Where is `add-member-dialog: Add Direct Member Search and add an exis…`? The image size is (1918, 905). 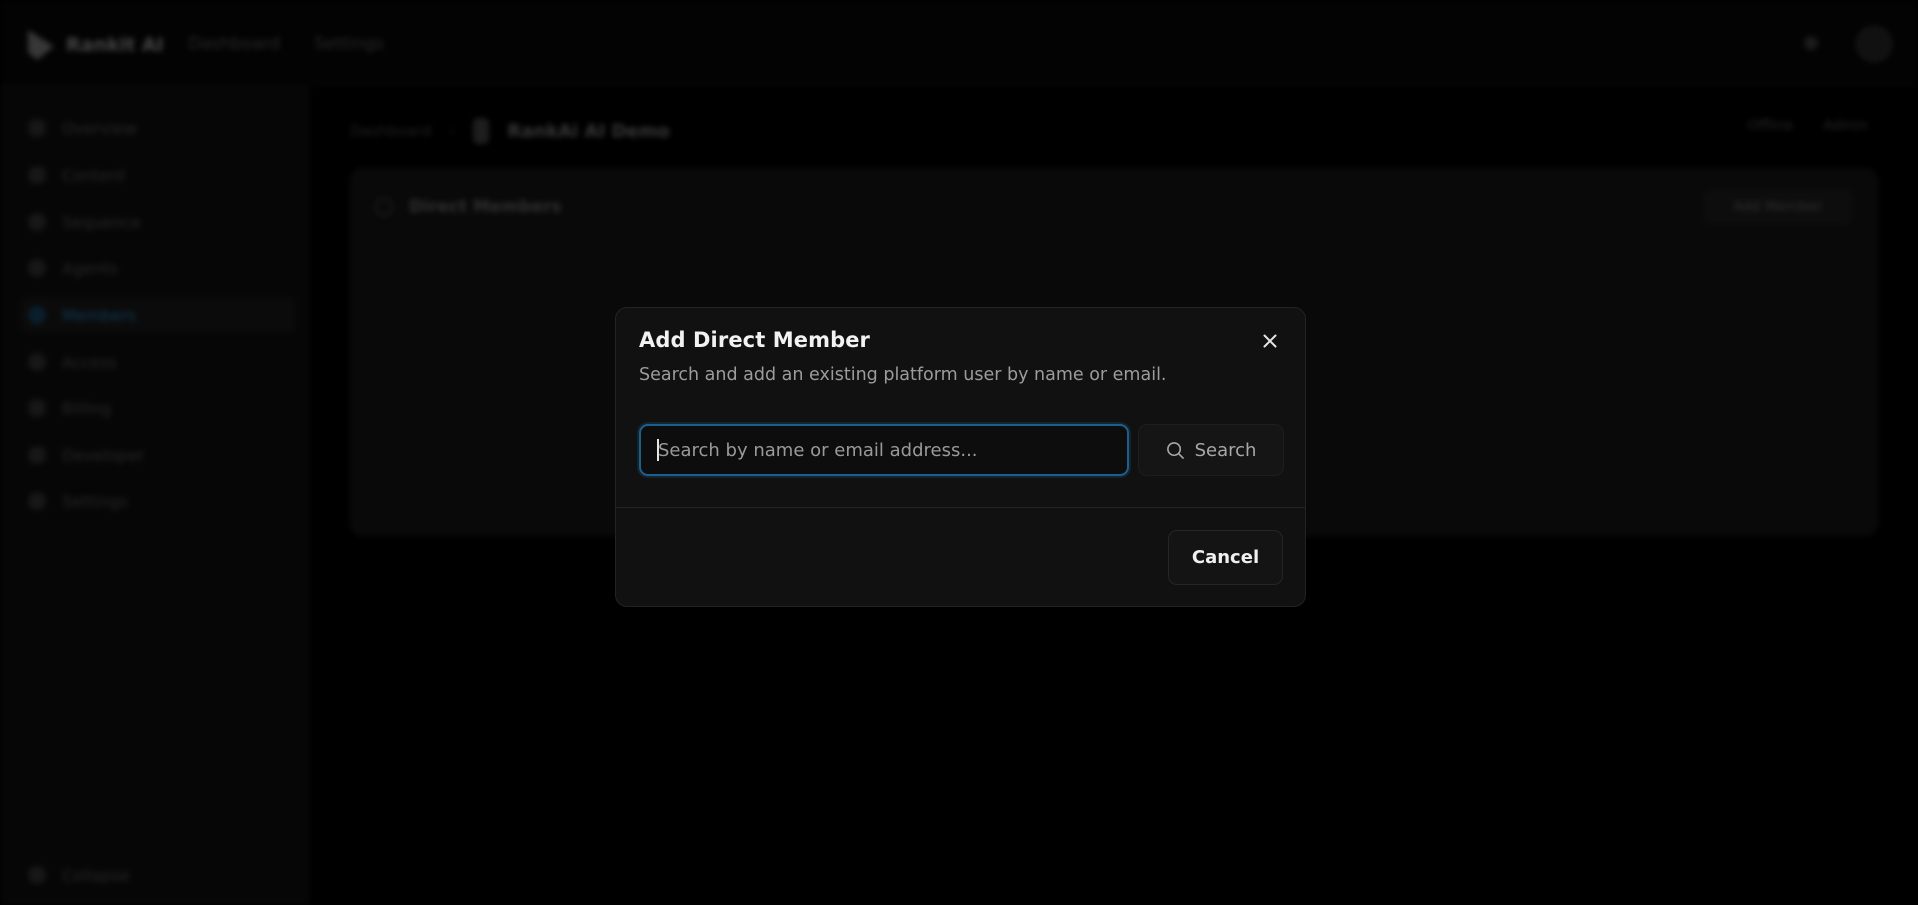 add-member-dialog: Add Direct Member Search and add an exis… is located at coordinates (960, 457).